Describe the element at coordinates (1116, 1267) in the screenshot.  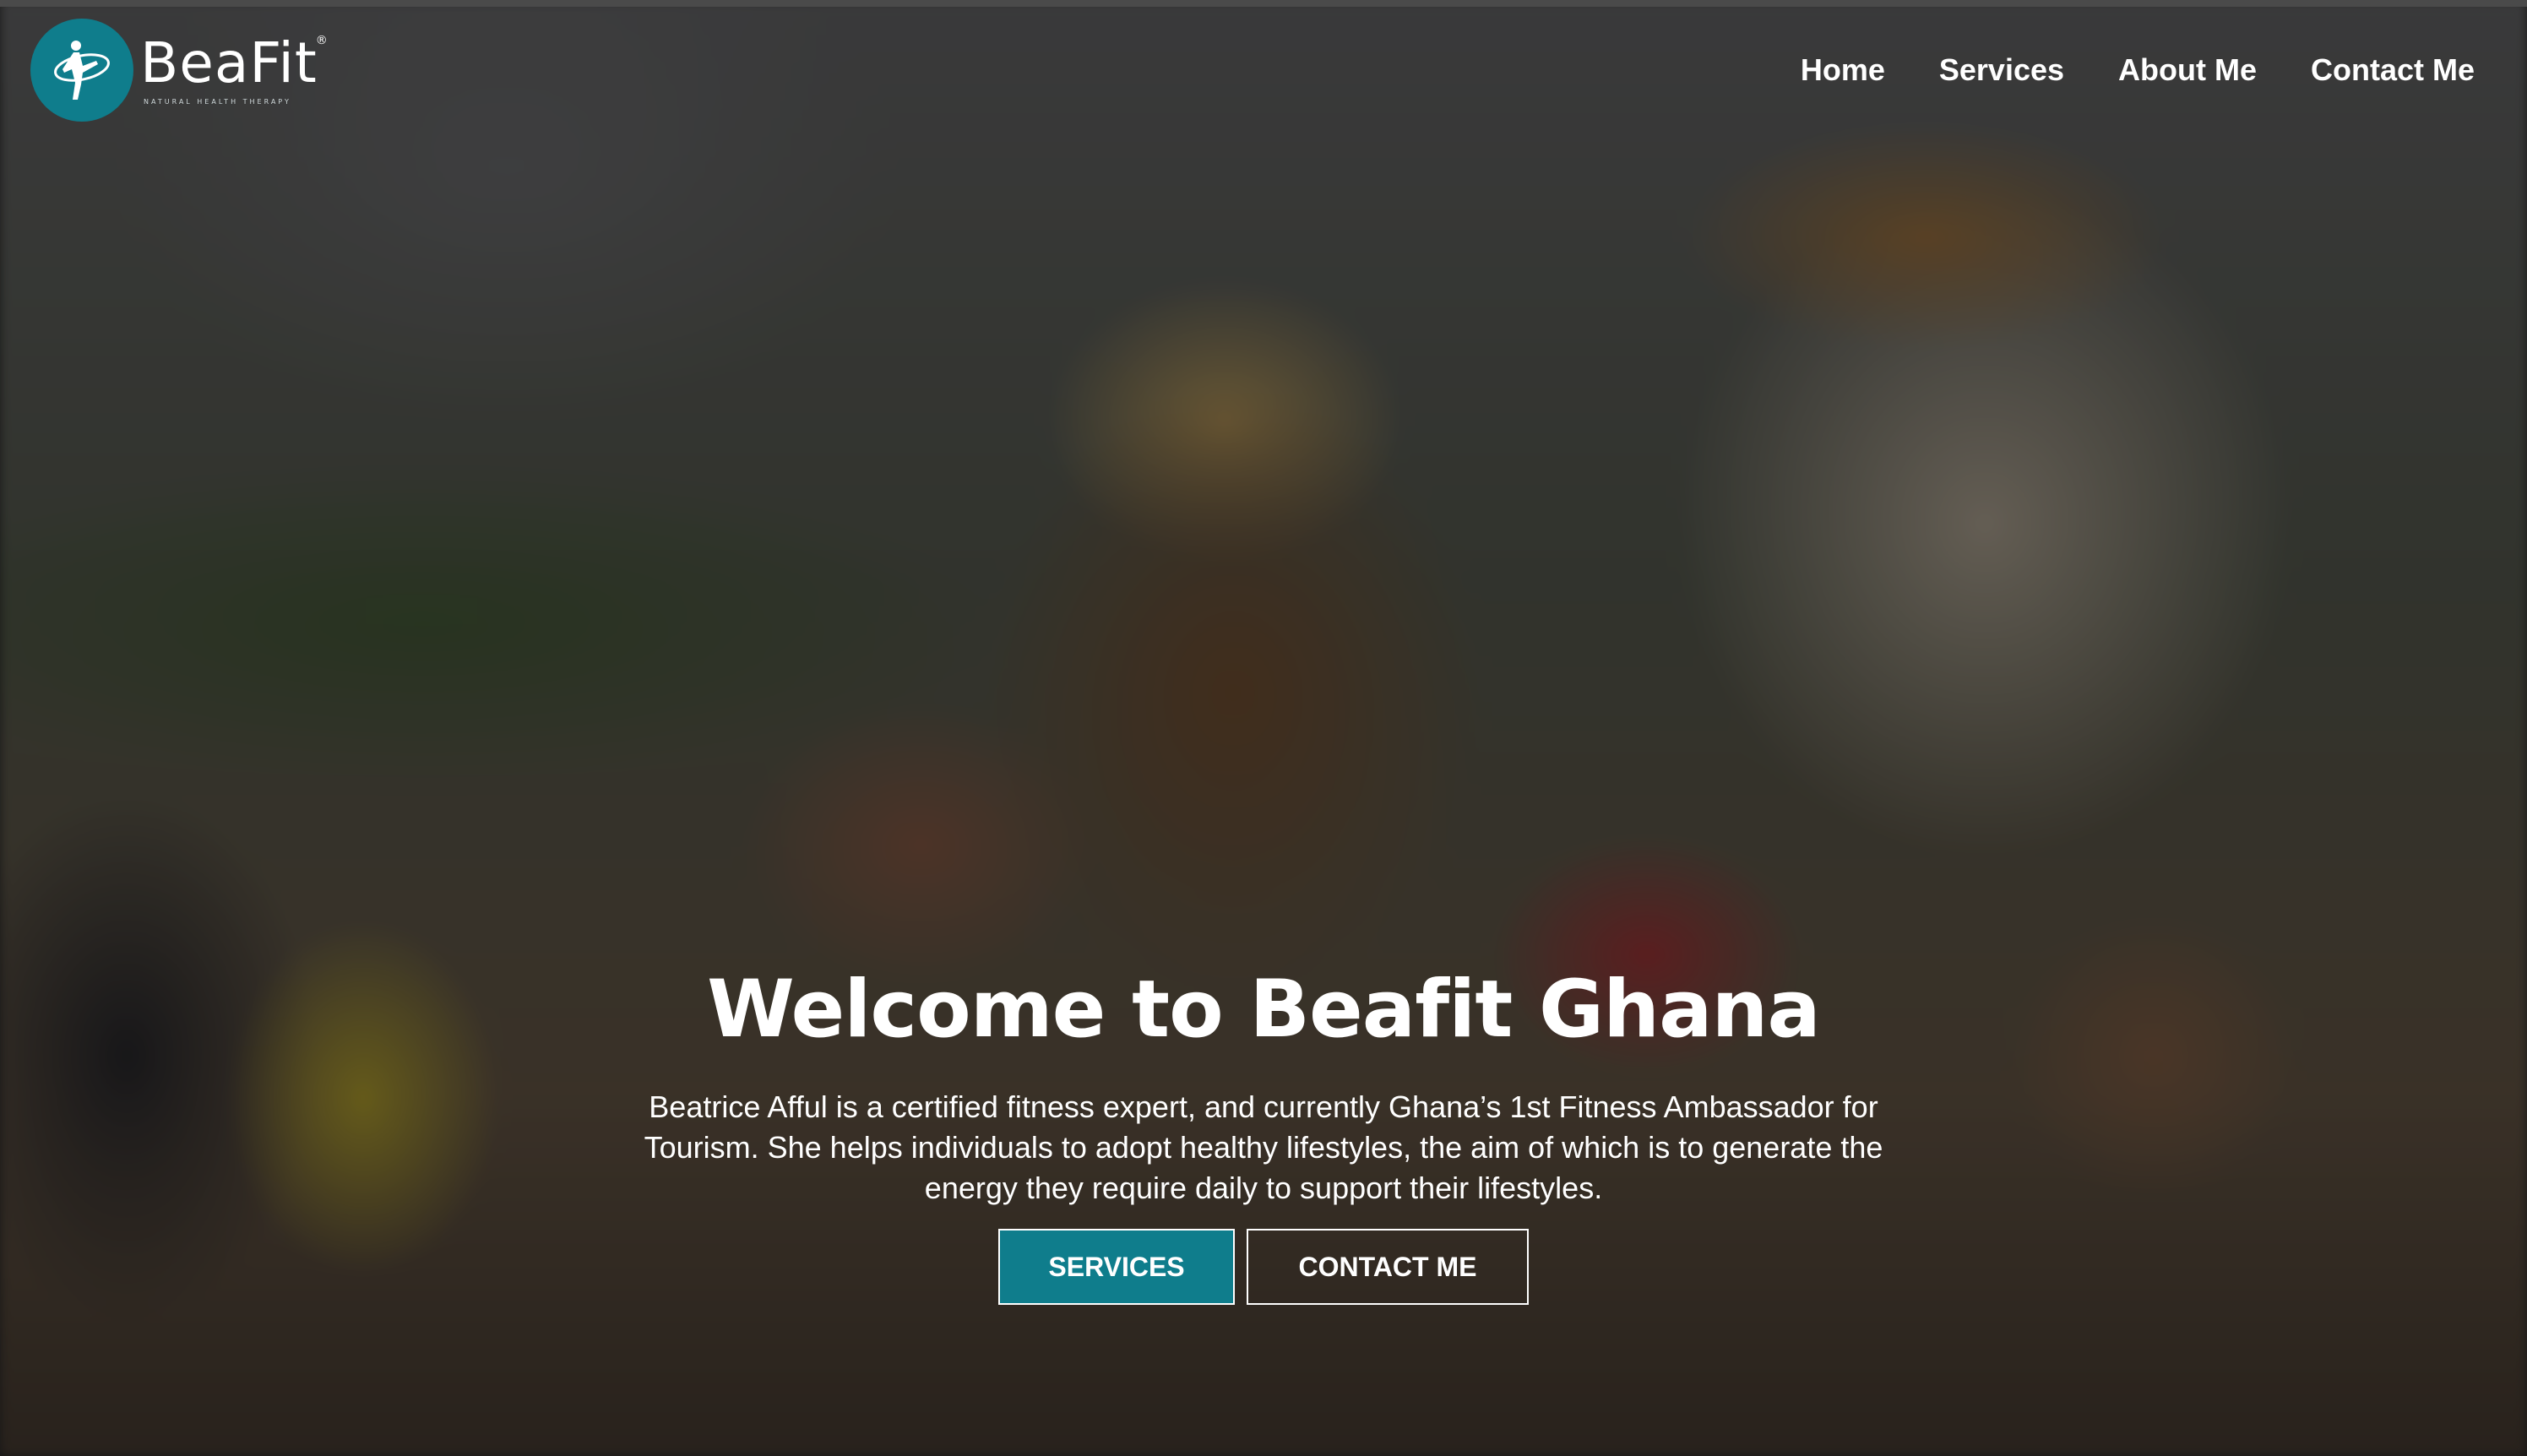
I see `services-button: SERVICES` at that location.